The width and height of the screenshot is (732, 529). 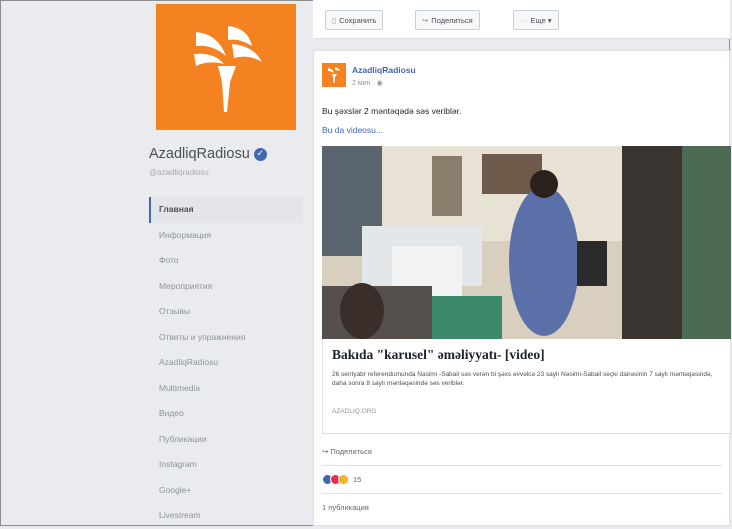 What do you see at coordinates (548, 20) in the screenshot?
I see `chevron-down-icon: ▾` at bounding box center [548, 20].